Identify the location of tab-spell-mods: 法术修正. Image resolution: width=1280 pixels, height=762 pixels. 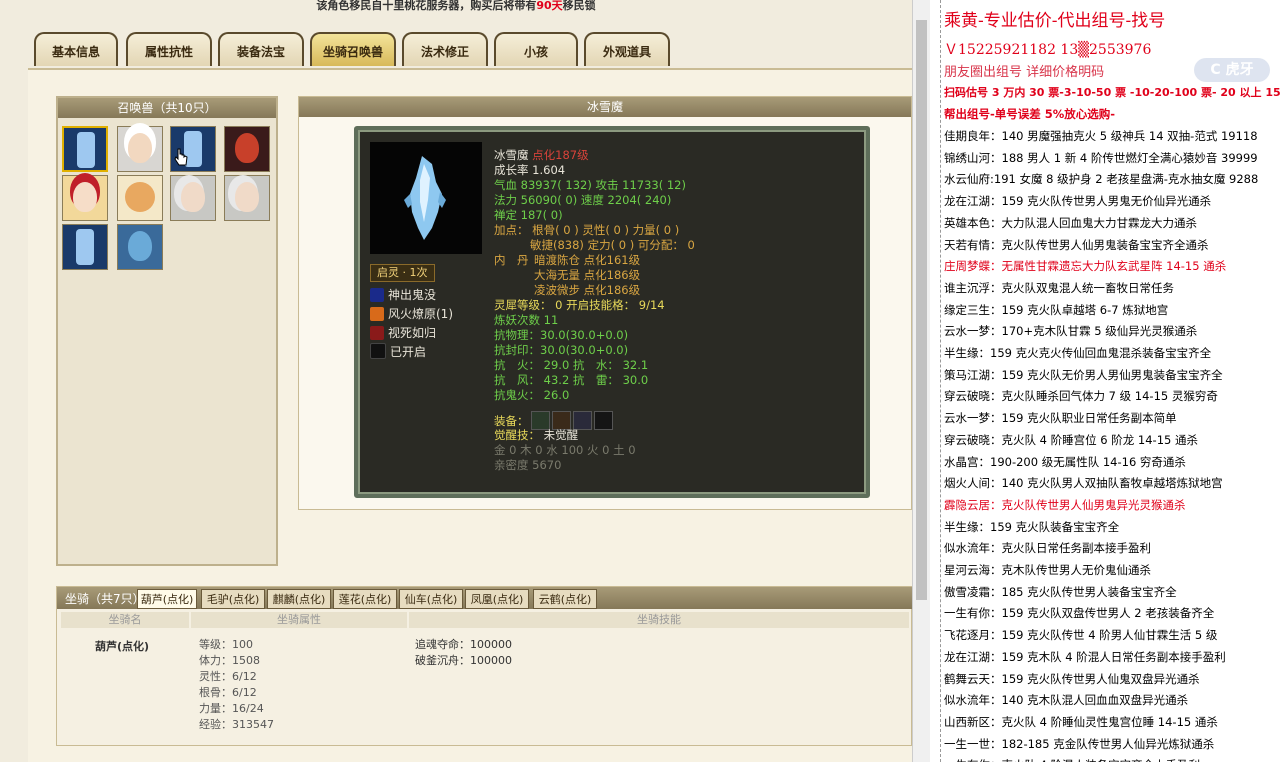
(445, 49).